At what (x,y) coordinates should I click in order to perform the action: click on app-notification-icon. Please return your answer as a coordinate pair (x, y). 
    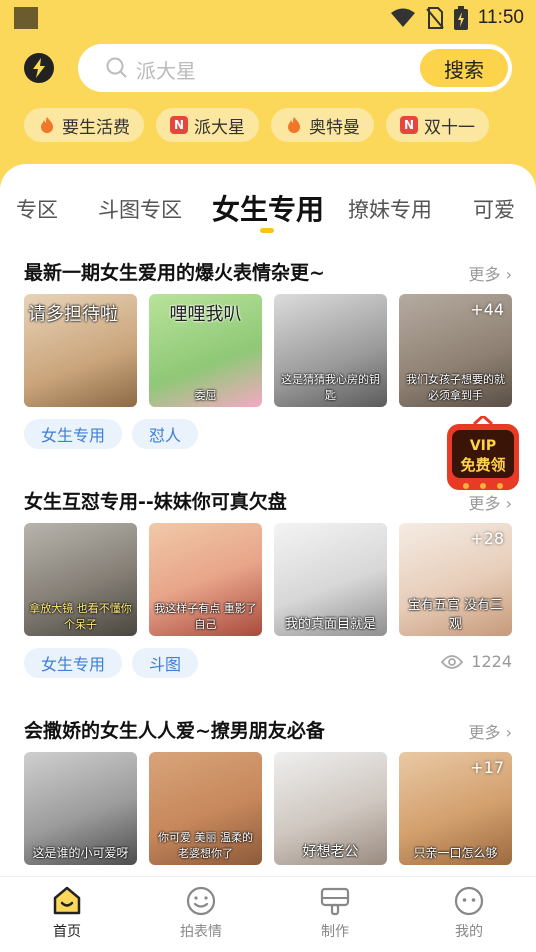
    Looking at the image, I should click on (26, 18).